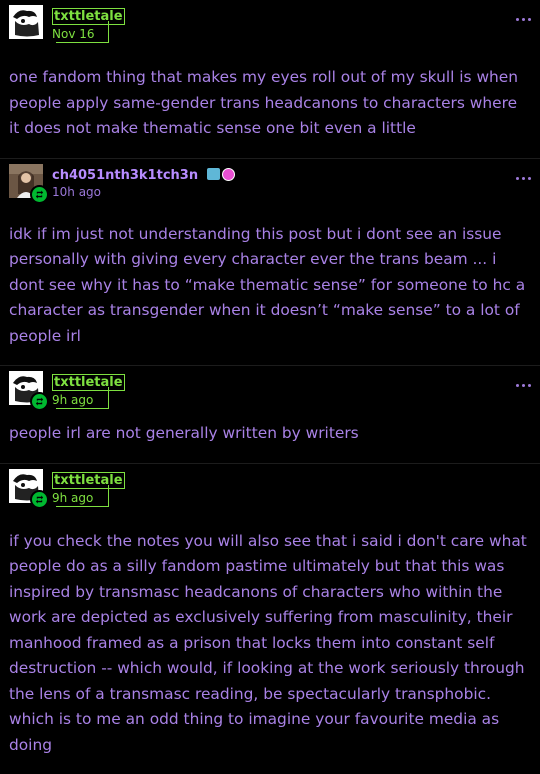 Image resolution: width=540 pixels, height=774 pixels. Describe the element at coordinates (270, 186) in the screenshot. I see `post-header: ch4051nth3k1tch3n 10h ago` at that location.